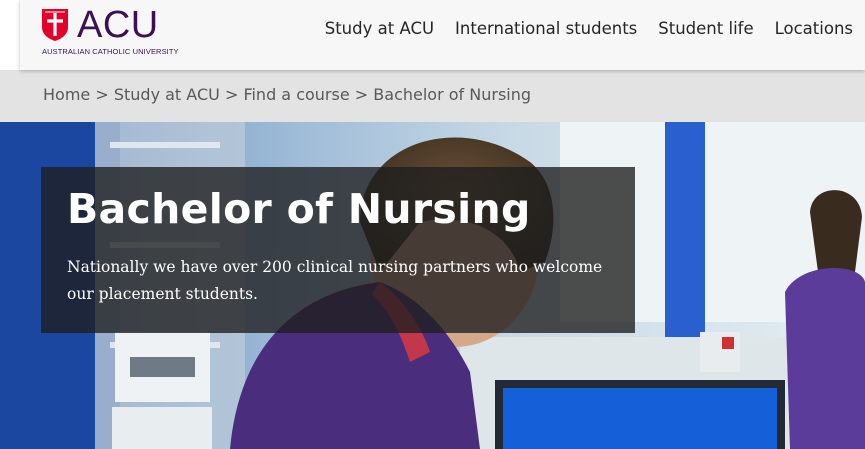 The image size is (865, 449). Describe the element at coordinates (814, 28) in the screenshot. I see `nav-item-locations: Locations` at that location.